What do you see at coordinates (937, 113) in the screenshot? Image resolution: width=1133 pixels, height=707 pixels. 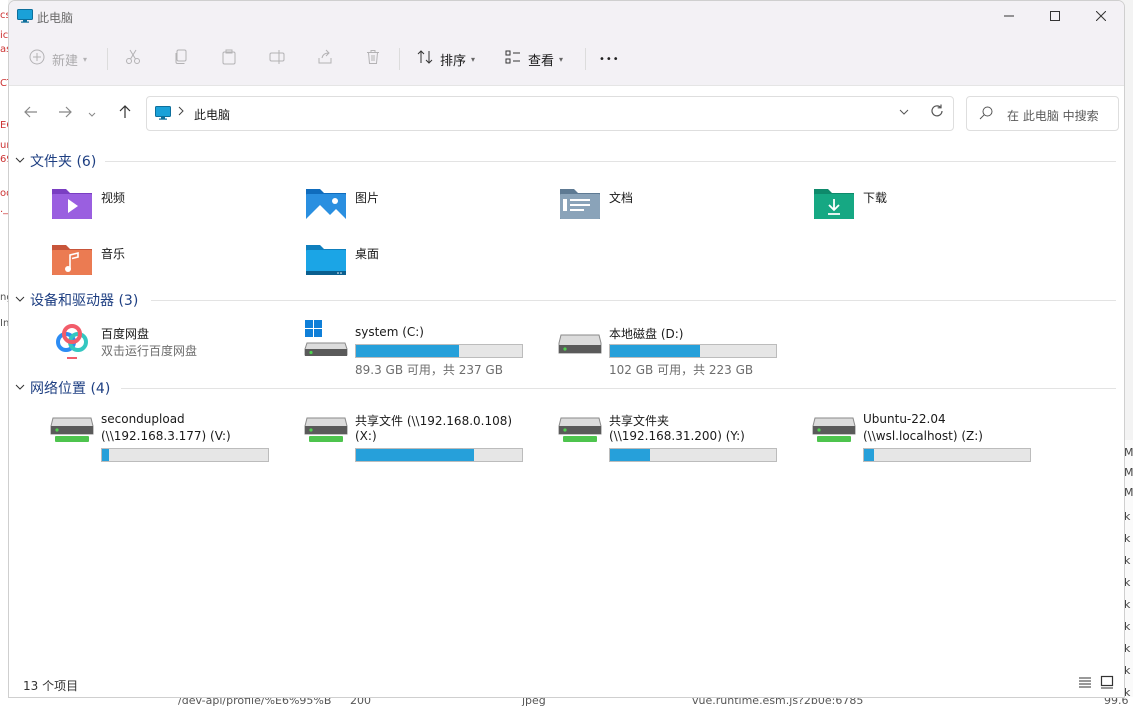 I see `refresh-button` at bounding box center [937, 113].